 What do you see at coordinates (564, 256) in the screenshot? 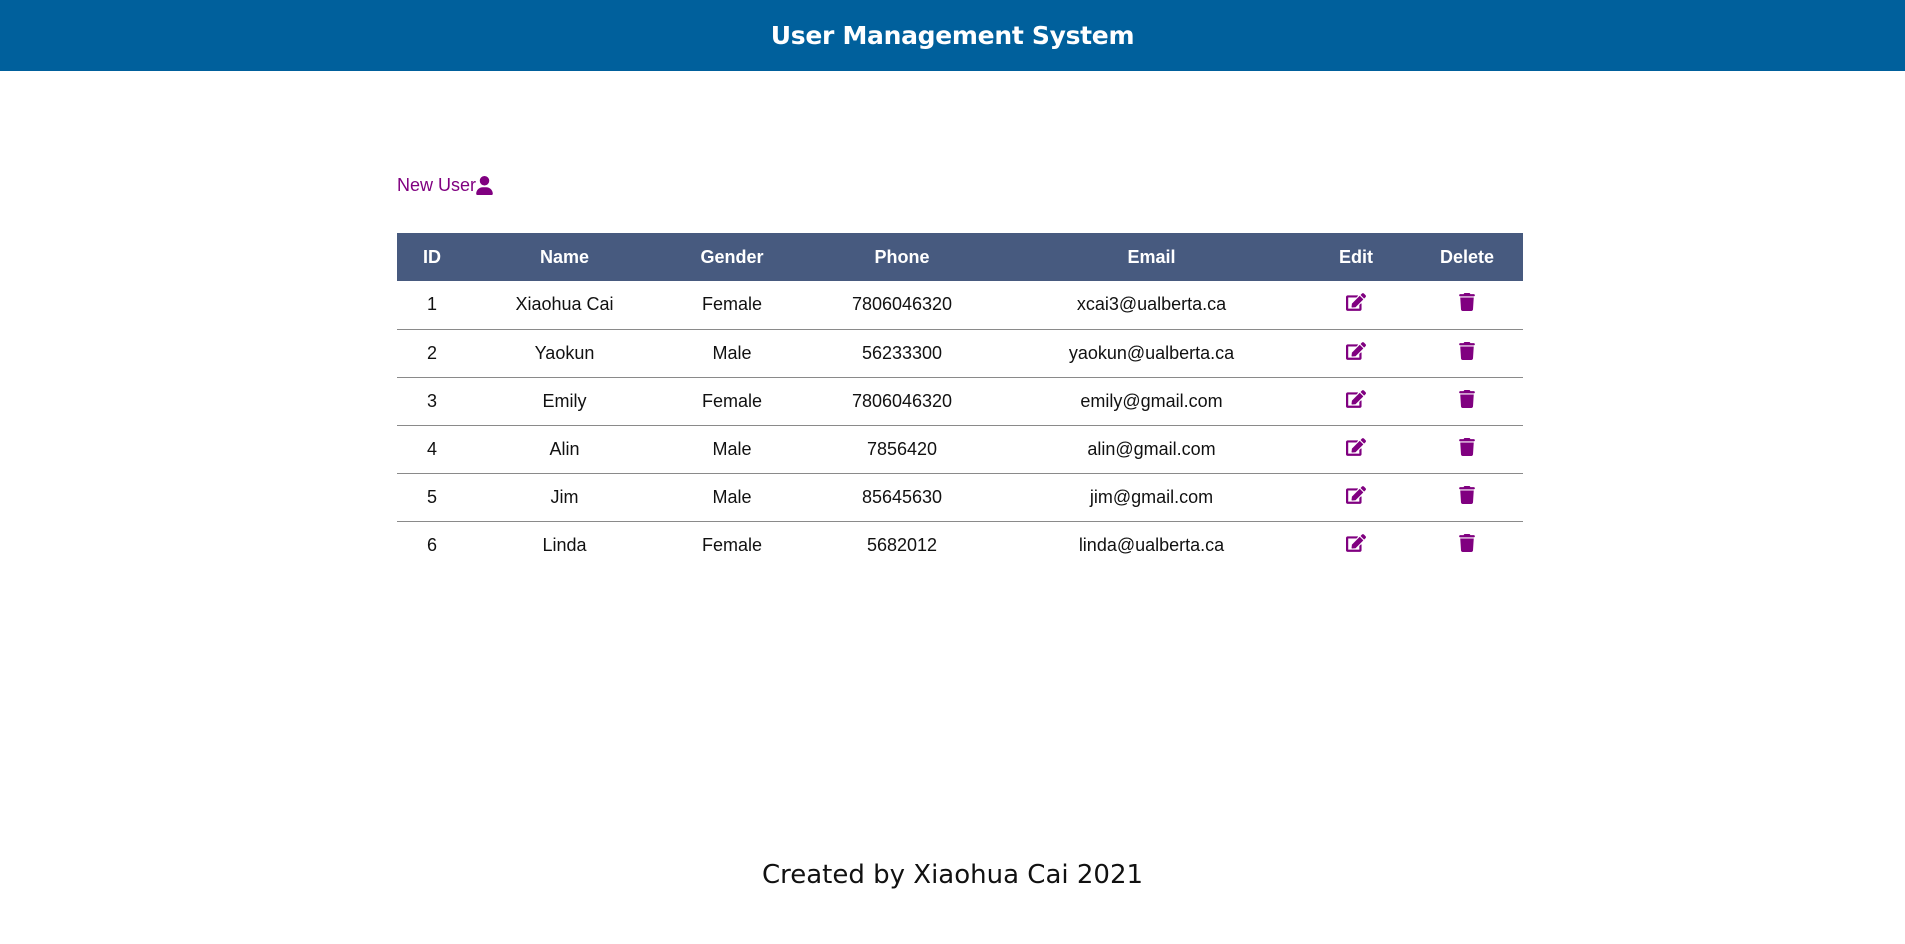
I see `column-header-name: Name` at bounding box center [564, 256].